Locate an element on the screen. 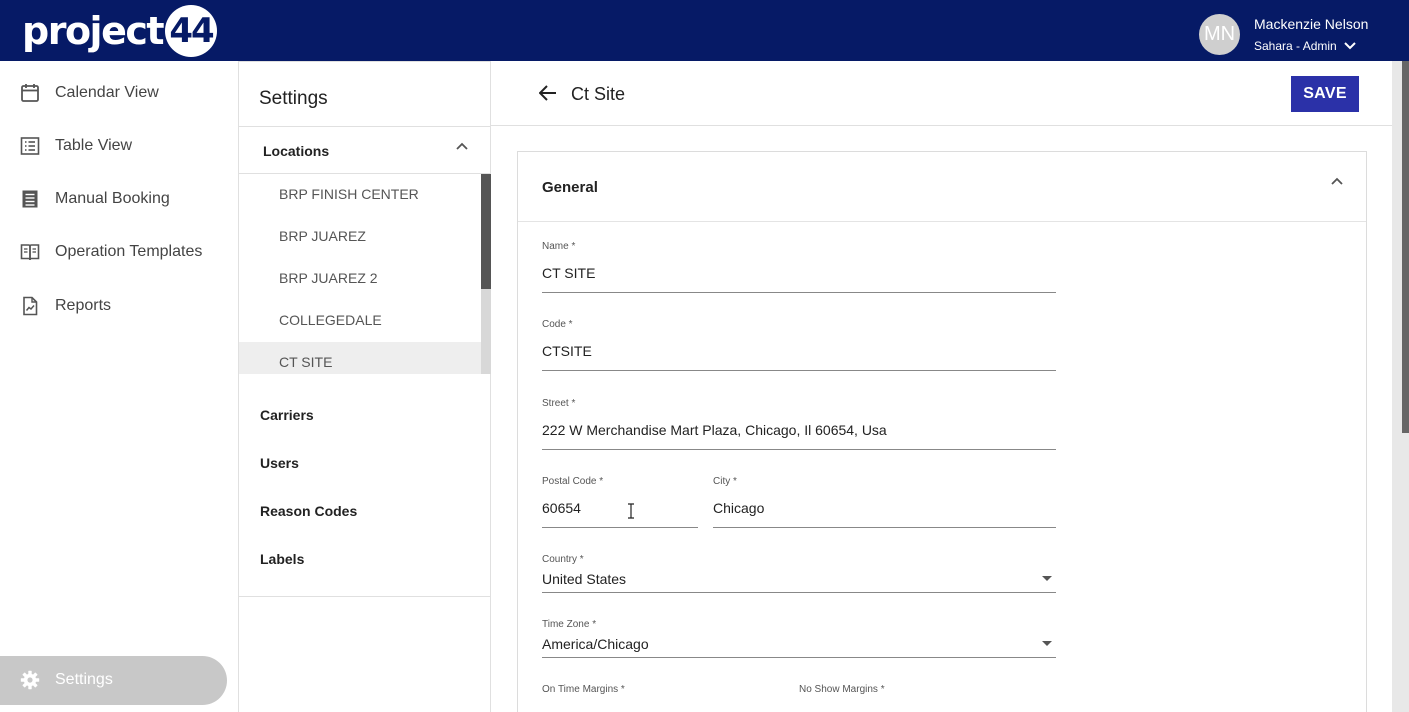  settings-item-users: Users is located at coordinates (279, 463).